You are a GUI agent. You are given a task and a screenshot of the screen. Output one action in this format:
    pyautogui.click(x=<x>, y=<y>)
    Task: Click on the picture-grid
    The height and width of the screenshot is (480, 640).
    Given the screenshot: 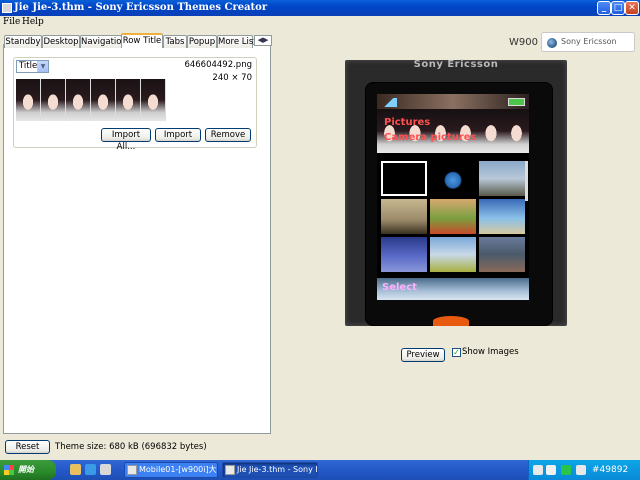 What is the action you would take?
    pyautogui.click(x=453, y=216)
    